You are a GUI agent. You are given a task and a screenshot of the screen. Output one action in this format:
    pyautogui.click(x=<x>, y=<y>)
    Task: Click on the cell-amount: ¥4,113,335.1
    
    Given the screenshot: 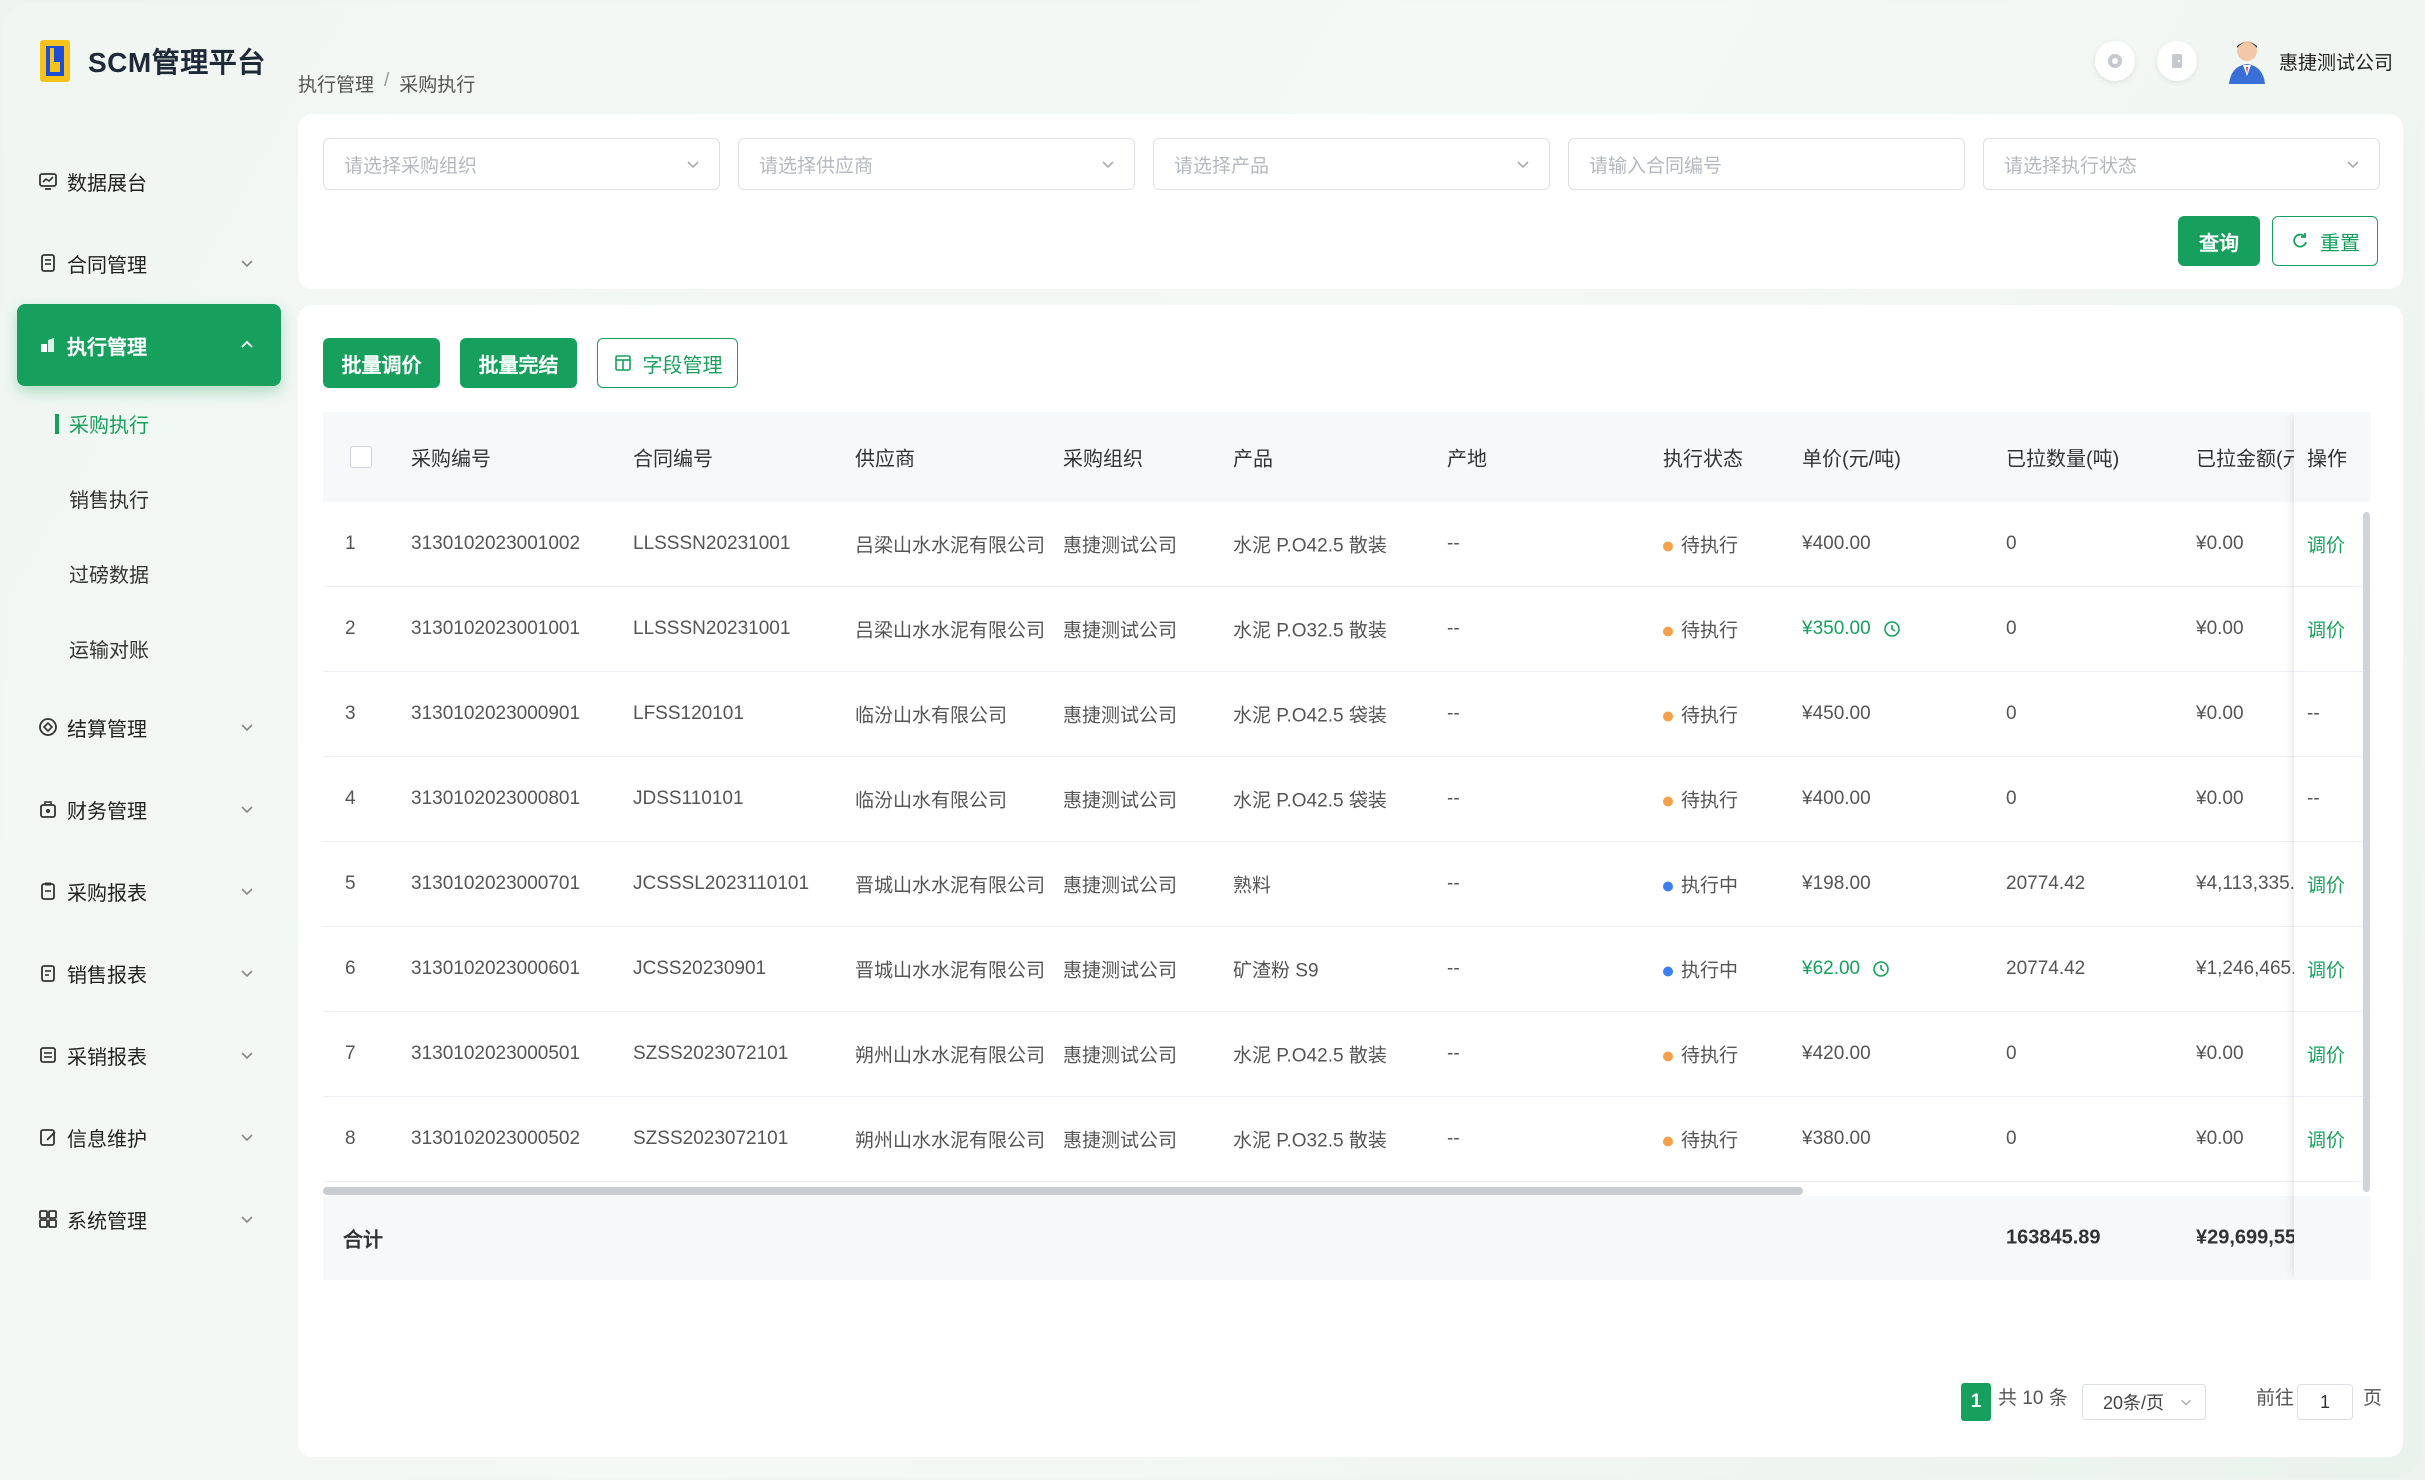 What is the action you would take?
    pyautogui.click(x=2245, y=883)
    